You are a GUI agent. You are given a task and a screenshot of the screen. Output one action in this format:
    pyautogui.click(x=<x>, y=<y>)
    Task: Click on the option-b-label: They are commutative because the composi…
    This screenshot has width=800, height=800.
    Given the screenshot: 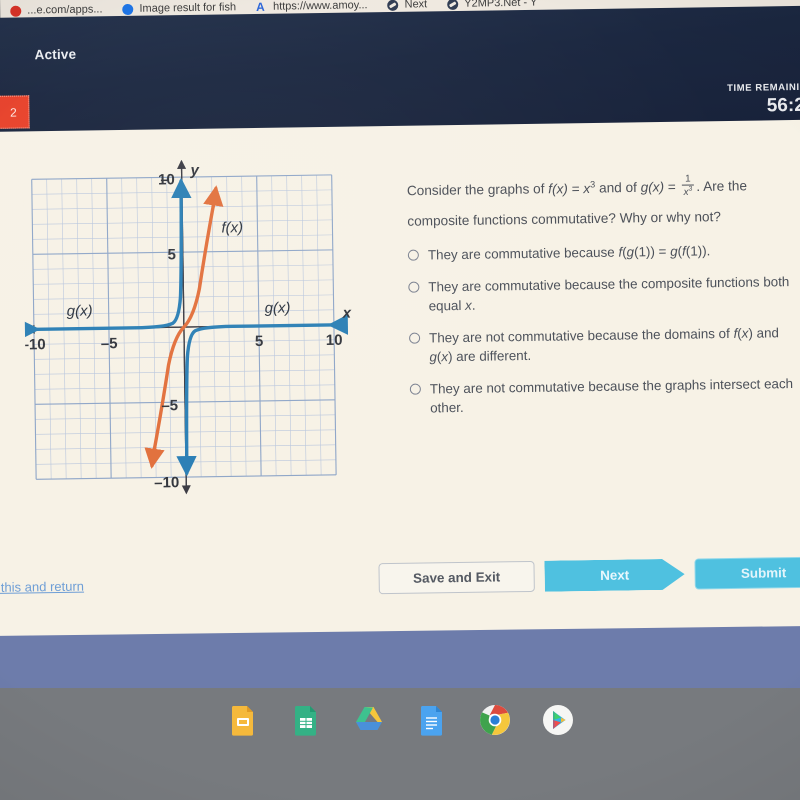 What is the action you would take?
    pyautogui.click(x=609, y=294)
    